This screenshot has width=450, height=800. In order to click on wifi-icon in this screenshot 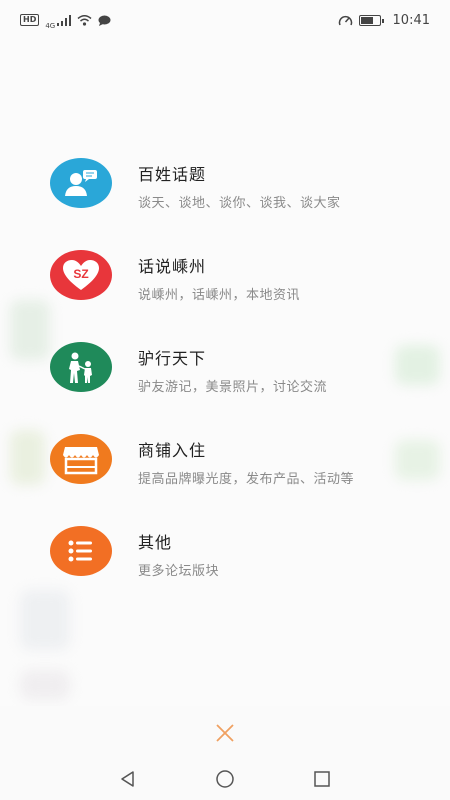, I will do `click(84, 20)`.